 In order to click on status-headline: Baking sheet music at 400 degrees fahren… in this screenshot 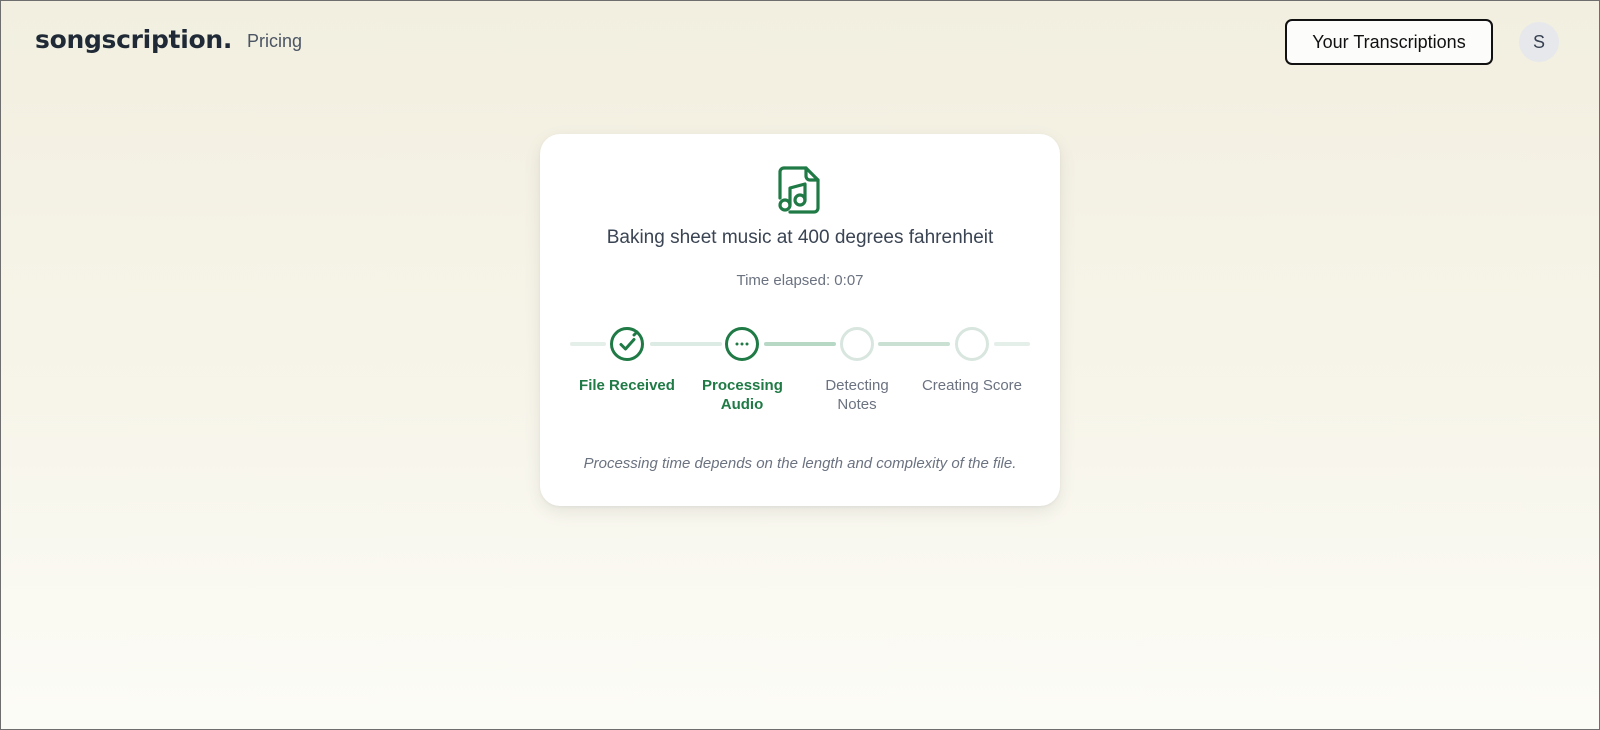, I will do `click(800, 237)`.